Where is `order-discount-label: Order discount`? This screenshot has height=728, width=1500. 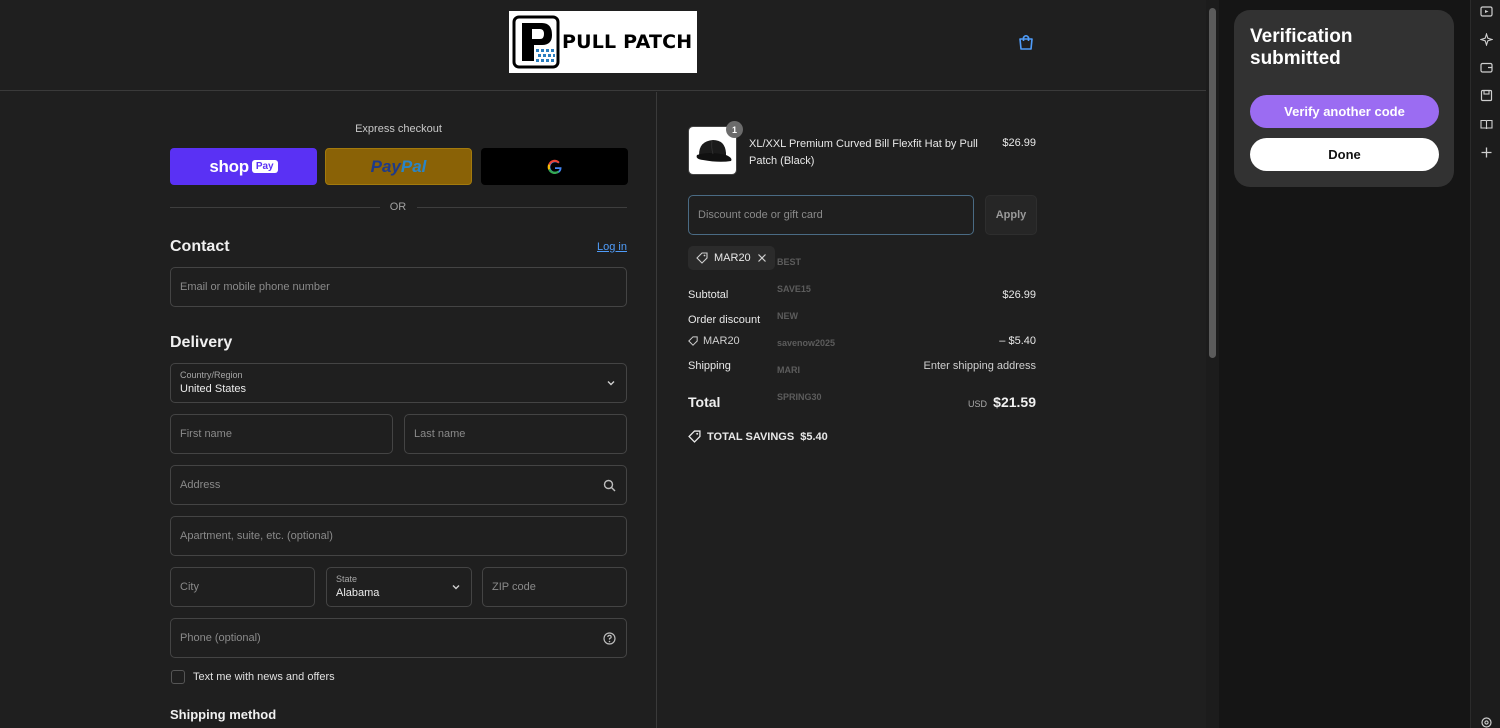
order-discount-label: Order discount is located at coordinates (724, 320).